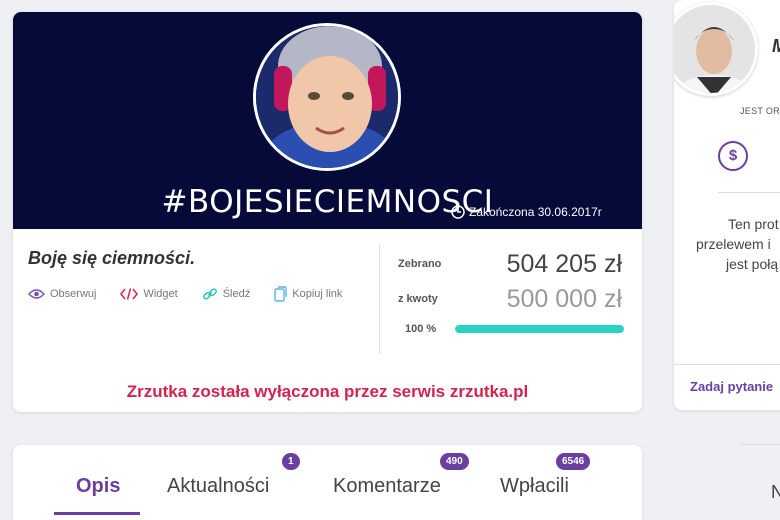 The width and height of the screenshot is (780, 520). What do you see at coordinates (775, 492) in the screenshot?
I see `sidebar-lower-heading: N` at bounding box center [775, 492].